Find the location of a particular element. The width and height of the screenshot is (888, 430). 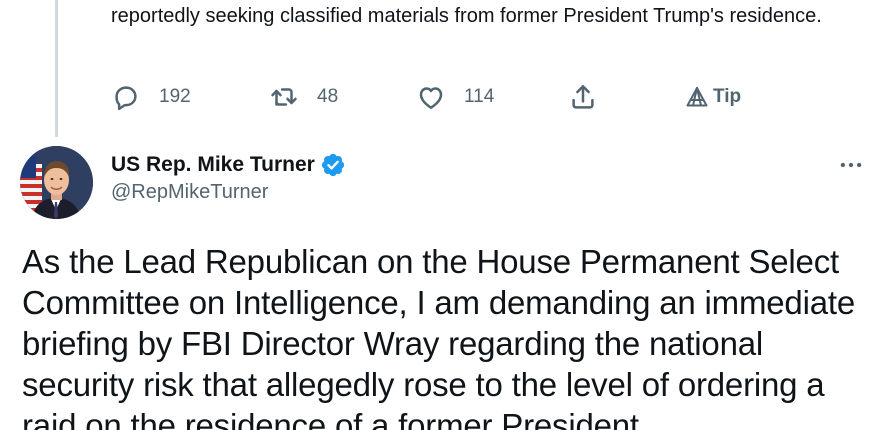

more-options-button is located at coordinates (851, 165).